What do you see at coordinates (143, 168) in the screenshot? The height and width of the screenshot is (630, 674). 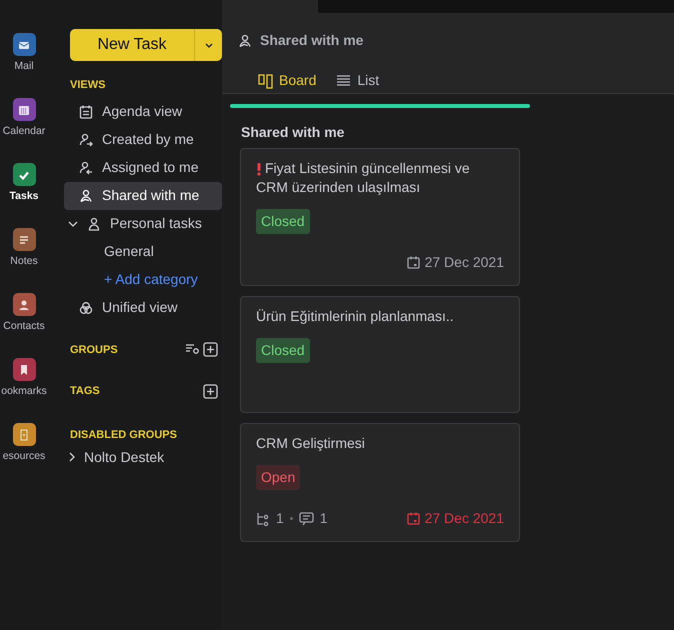 I see `sidebar-item: Assigned to me` at bounding box center [143, 168].